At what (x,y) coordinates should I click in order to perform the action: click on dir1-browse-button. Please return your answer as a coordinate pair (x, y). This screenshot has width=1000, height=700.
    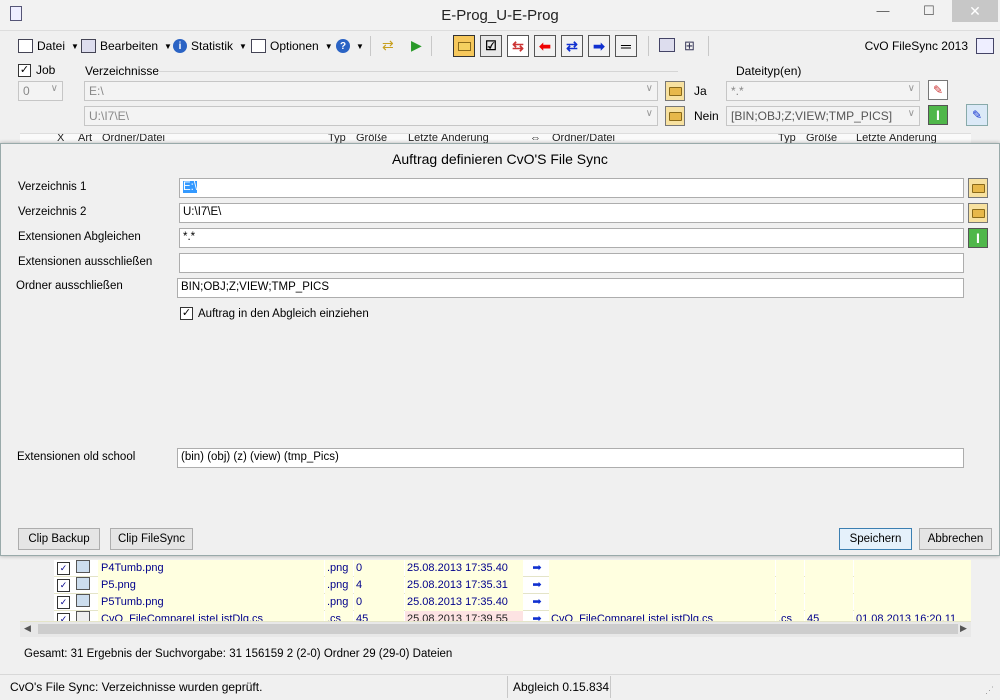
    Looking at the image, I should click on (675, 91).